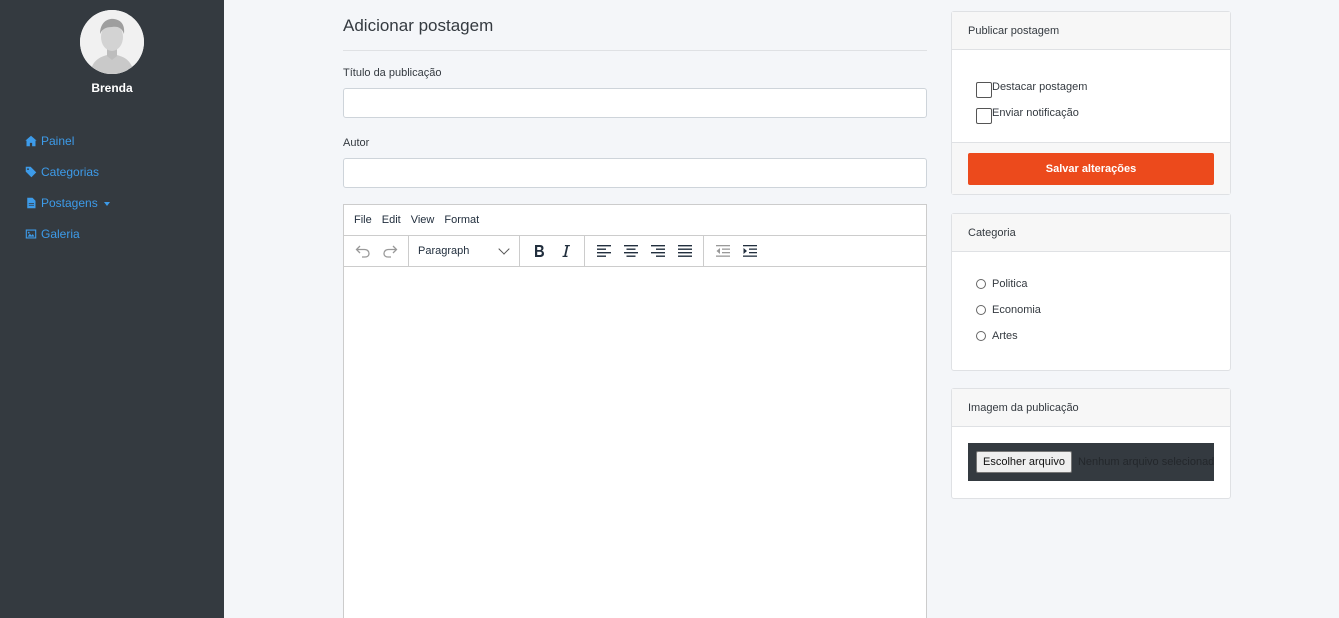 This screenshot has width=1339, height=618. What do you see at coordinates (749, 251) in the screenshot?
I see `indent-icon` at bounding box center [749, 251].